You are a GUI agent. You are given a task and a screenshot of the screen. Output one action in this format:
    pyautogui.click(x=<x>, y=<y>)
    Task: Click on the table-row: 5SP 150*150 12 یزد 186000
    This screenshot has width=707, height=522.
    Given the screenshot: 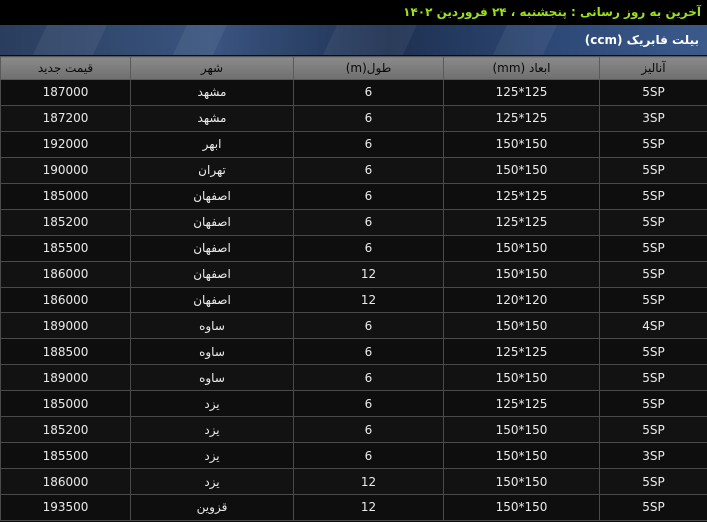 What is the action you would take?
    pyautogui.click(x=353, y=481)
    